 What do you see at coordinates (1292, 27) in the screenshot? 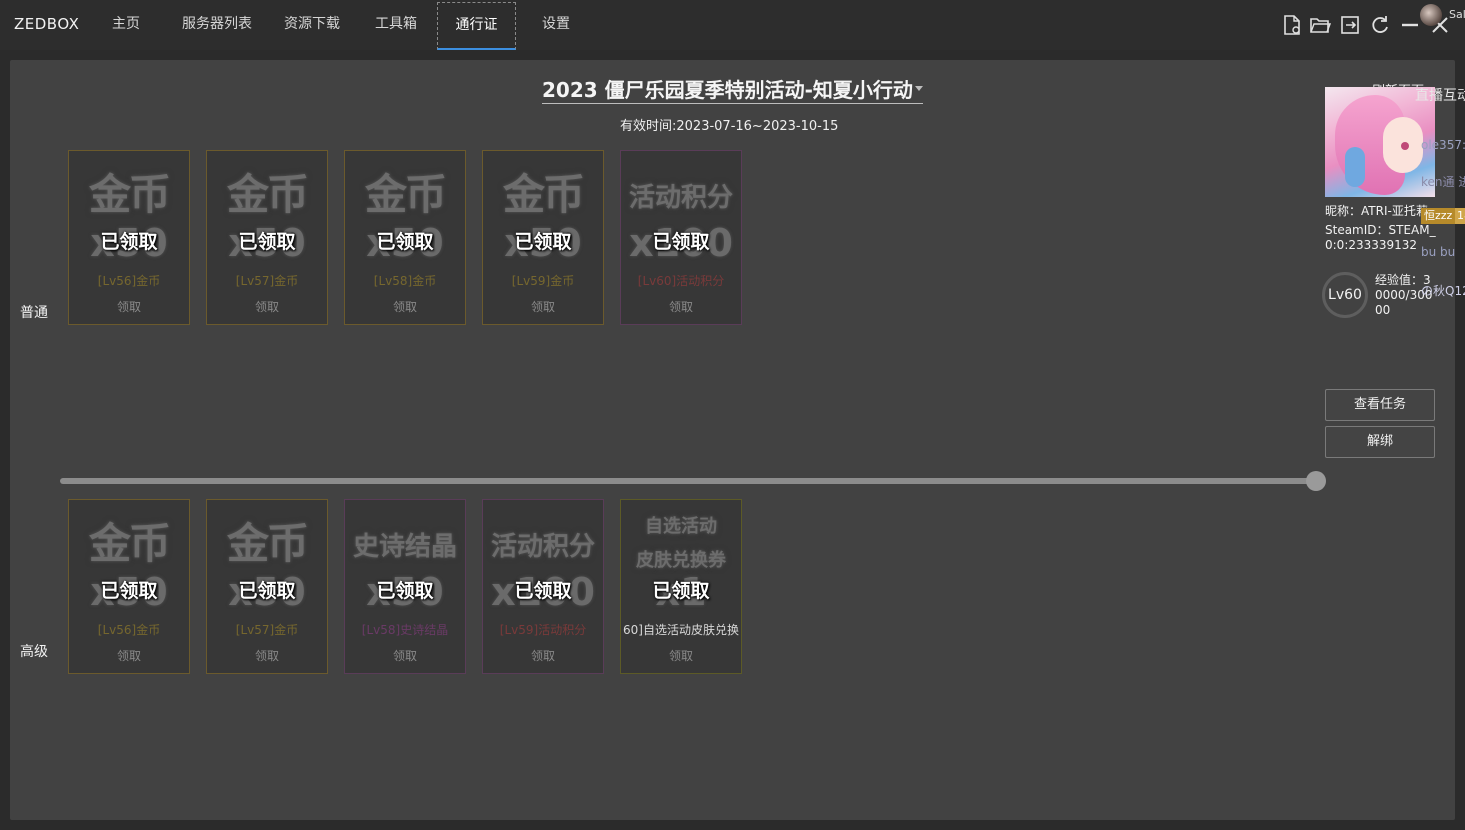
I see `file-settings-icon` at bounding box center [1292, 27].